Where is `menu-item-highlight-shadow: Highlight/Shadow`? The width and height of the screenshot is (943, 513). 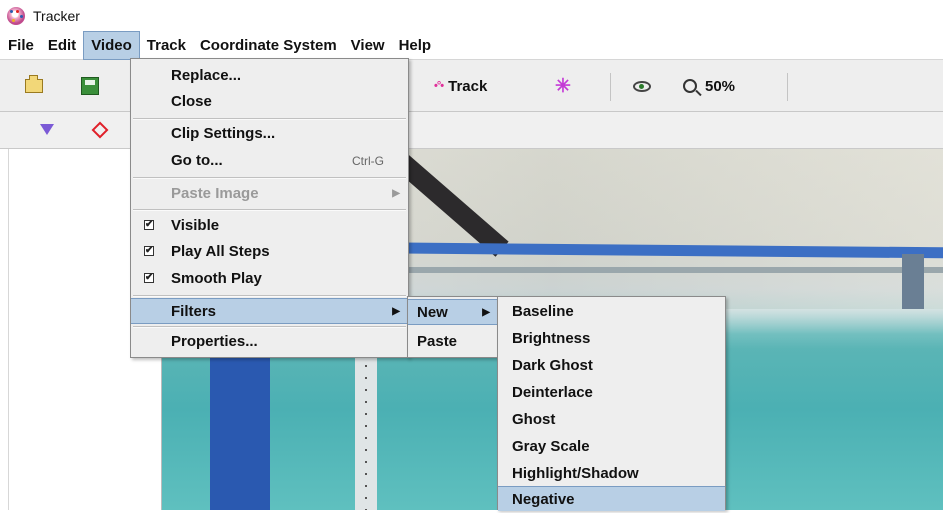 menu-item-highlight-shadow: Highlight/Shadow is located at coordinates (611, 474).